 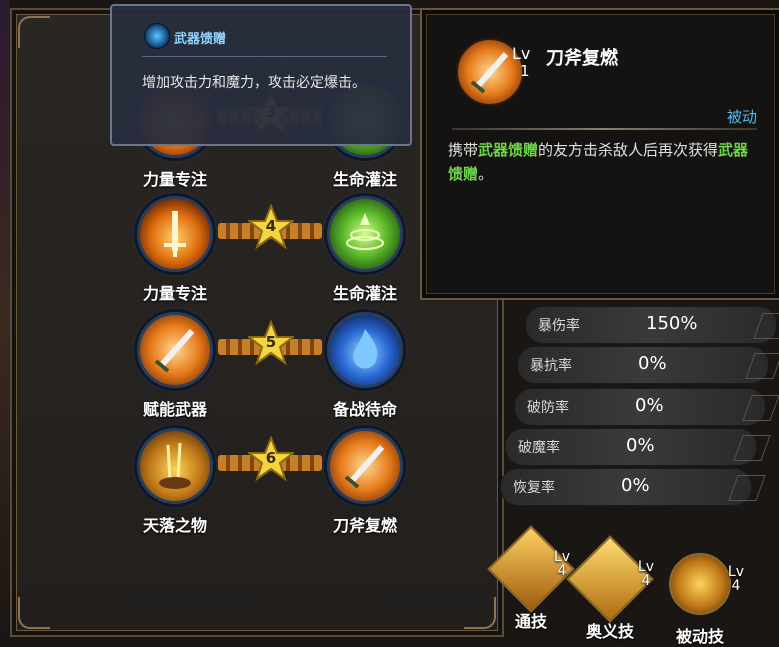 I want to click on stat-name: 破防率, so click(x=548, y=408).